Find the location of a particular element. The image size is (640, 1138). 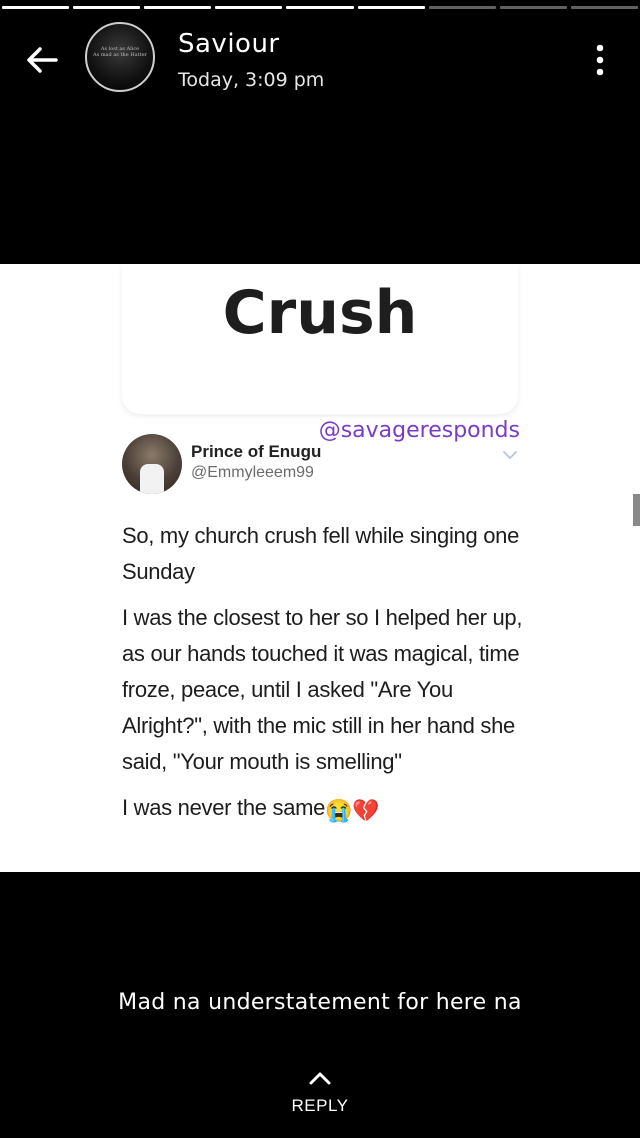

arrow-left-icon is located at coordinates (42, 60).